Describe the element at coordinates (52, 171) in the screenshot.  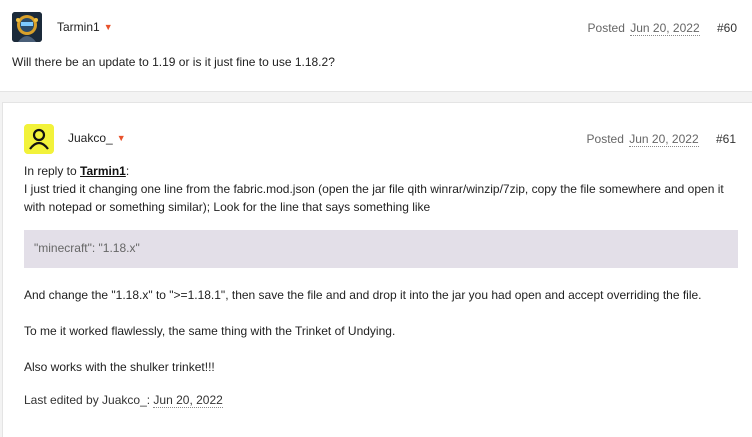
I see `reply-prefix: In reply to` at that location.